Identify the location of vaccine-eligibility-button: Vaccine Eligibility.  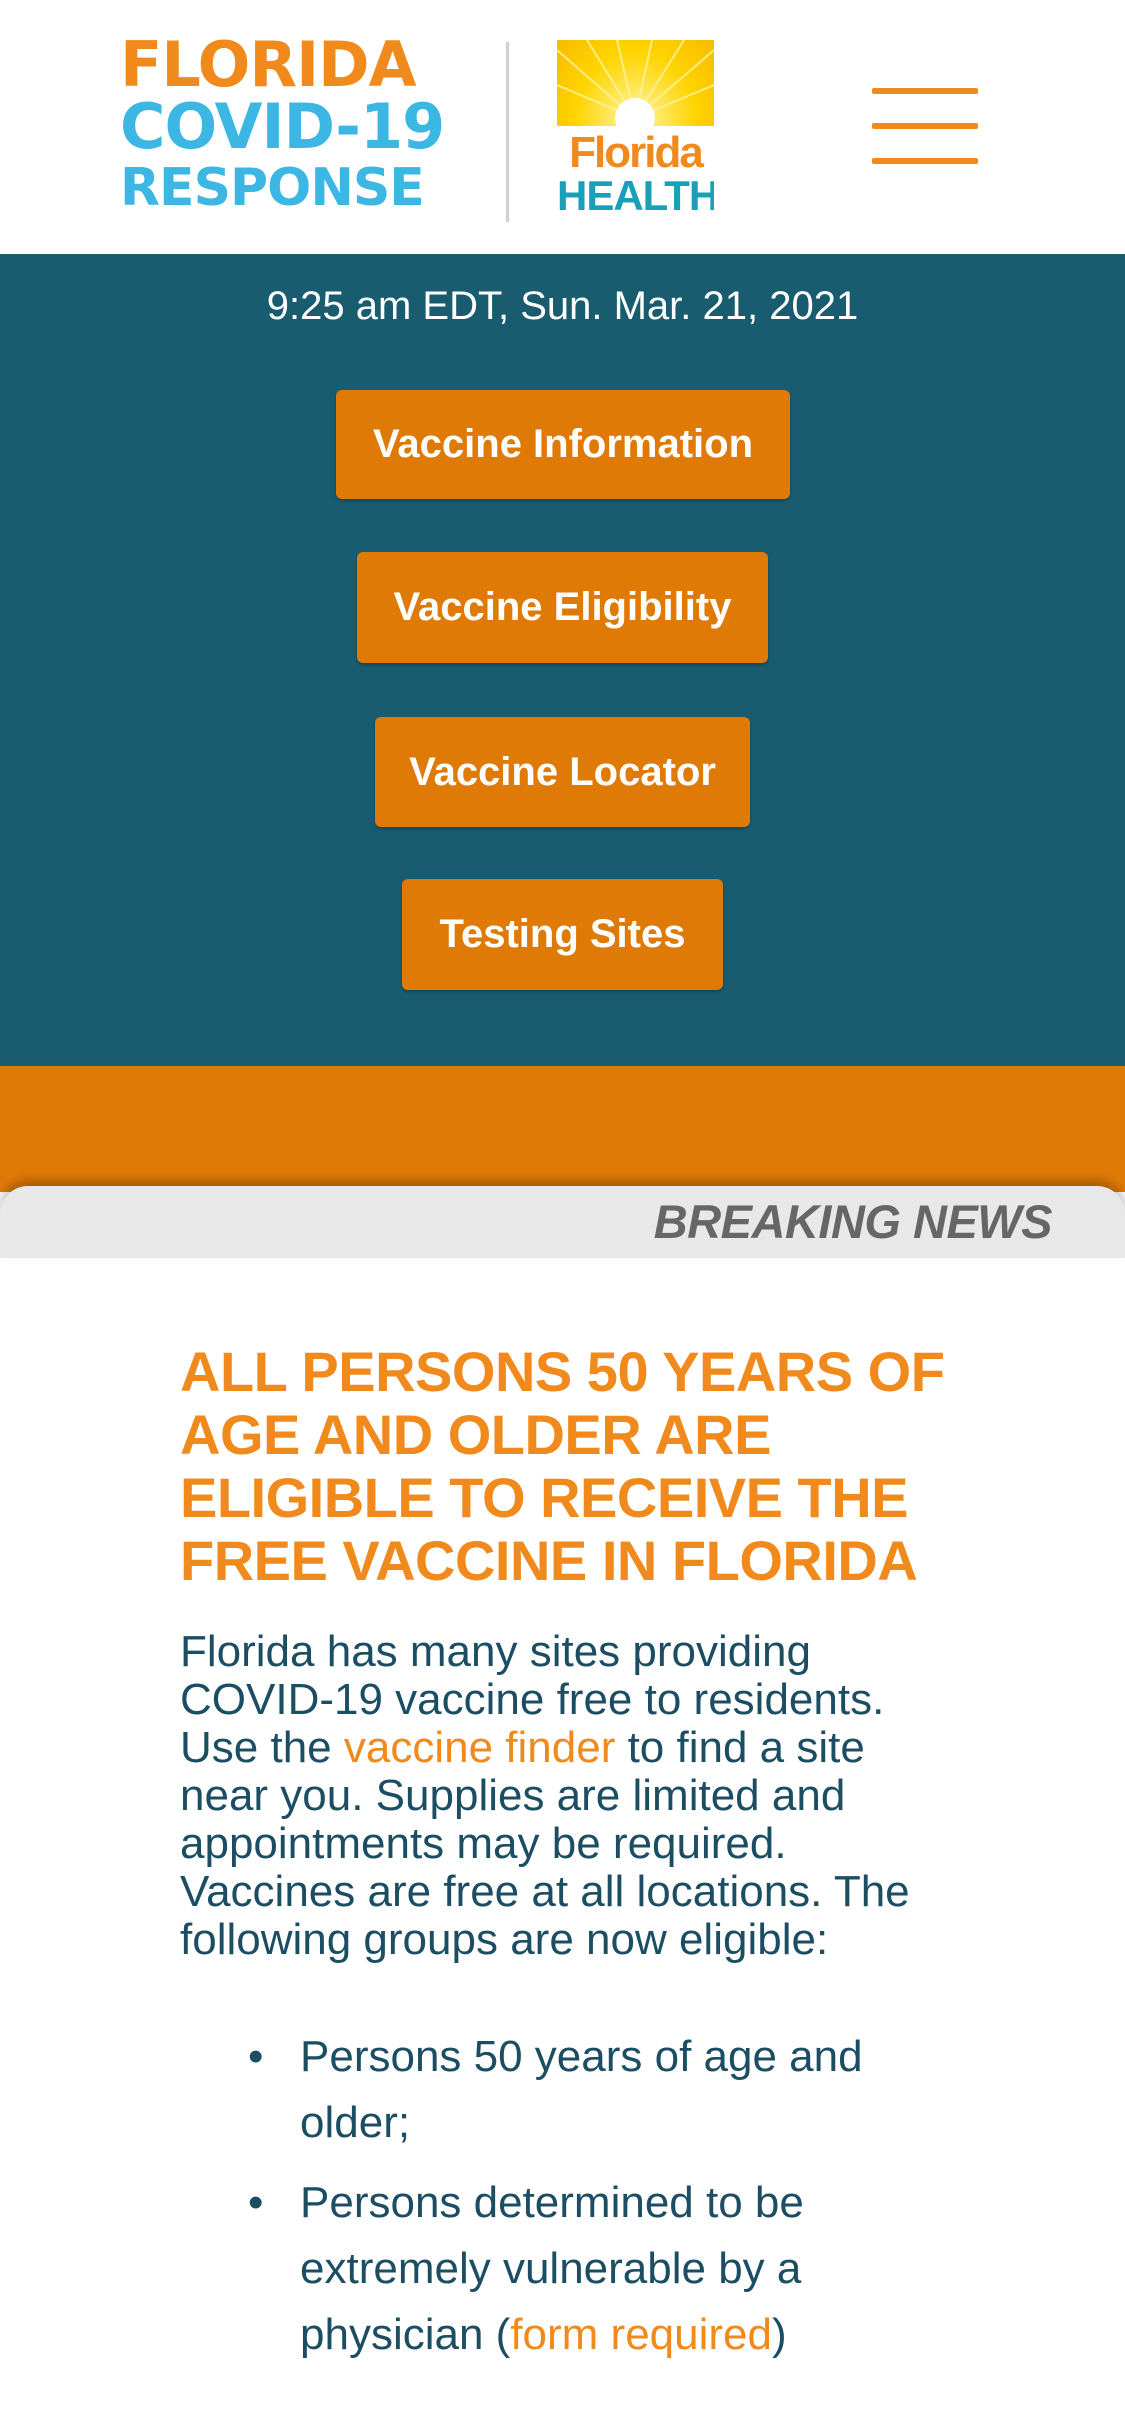
(562, 607).